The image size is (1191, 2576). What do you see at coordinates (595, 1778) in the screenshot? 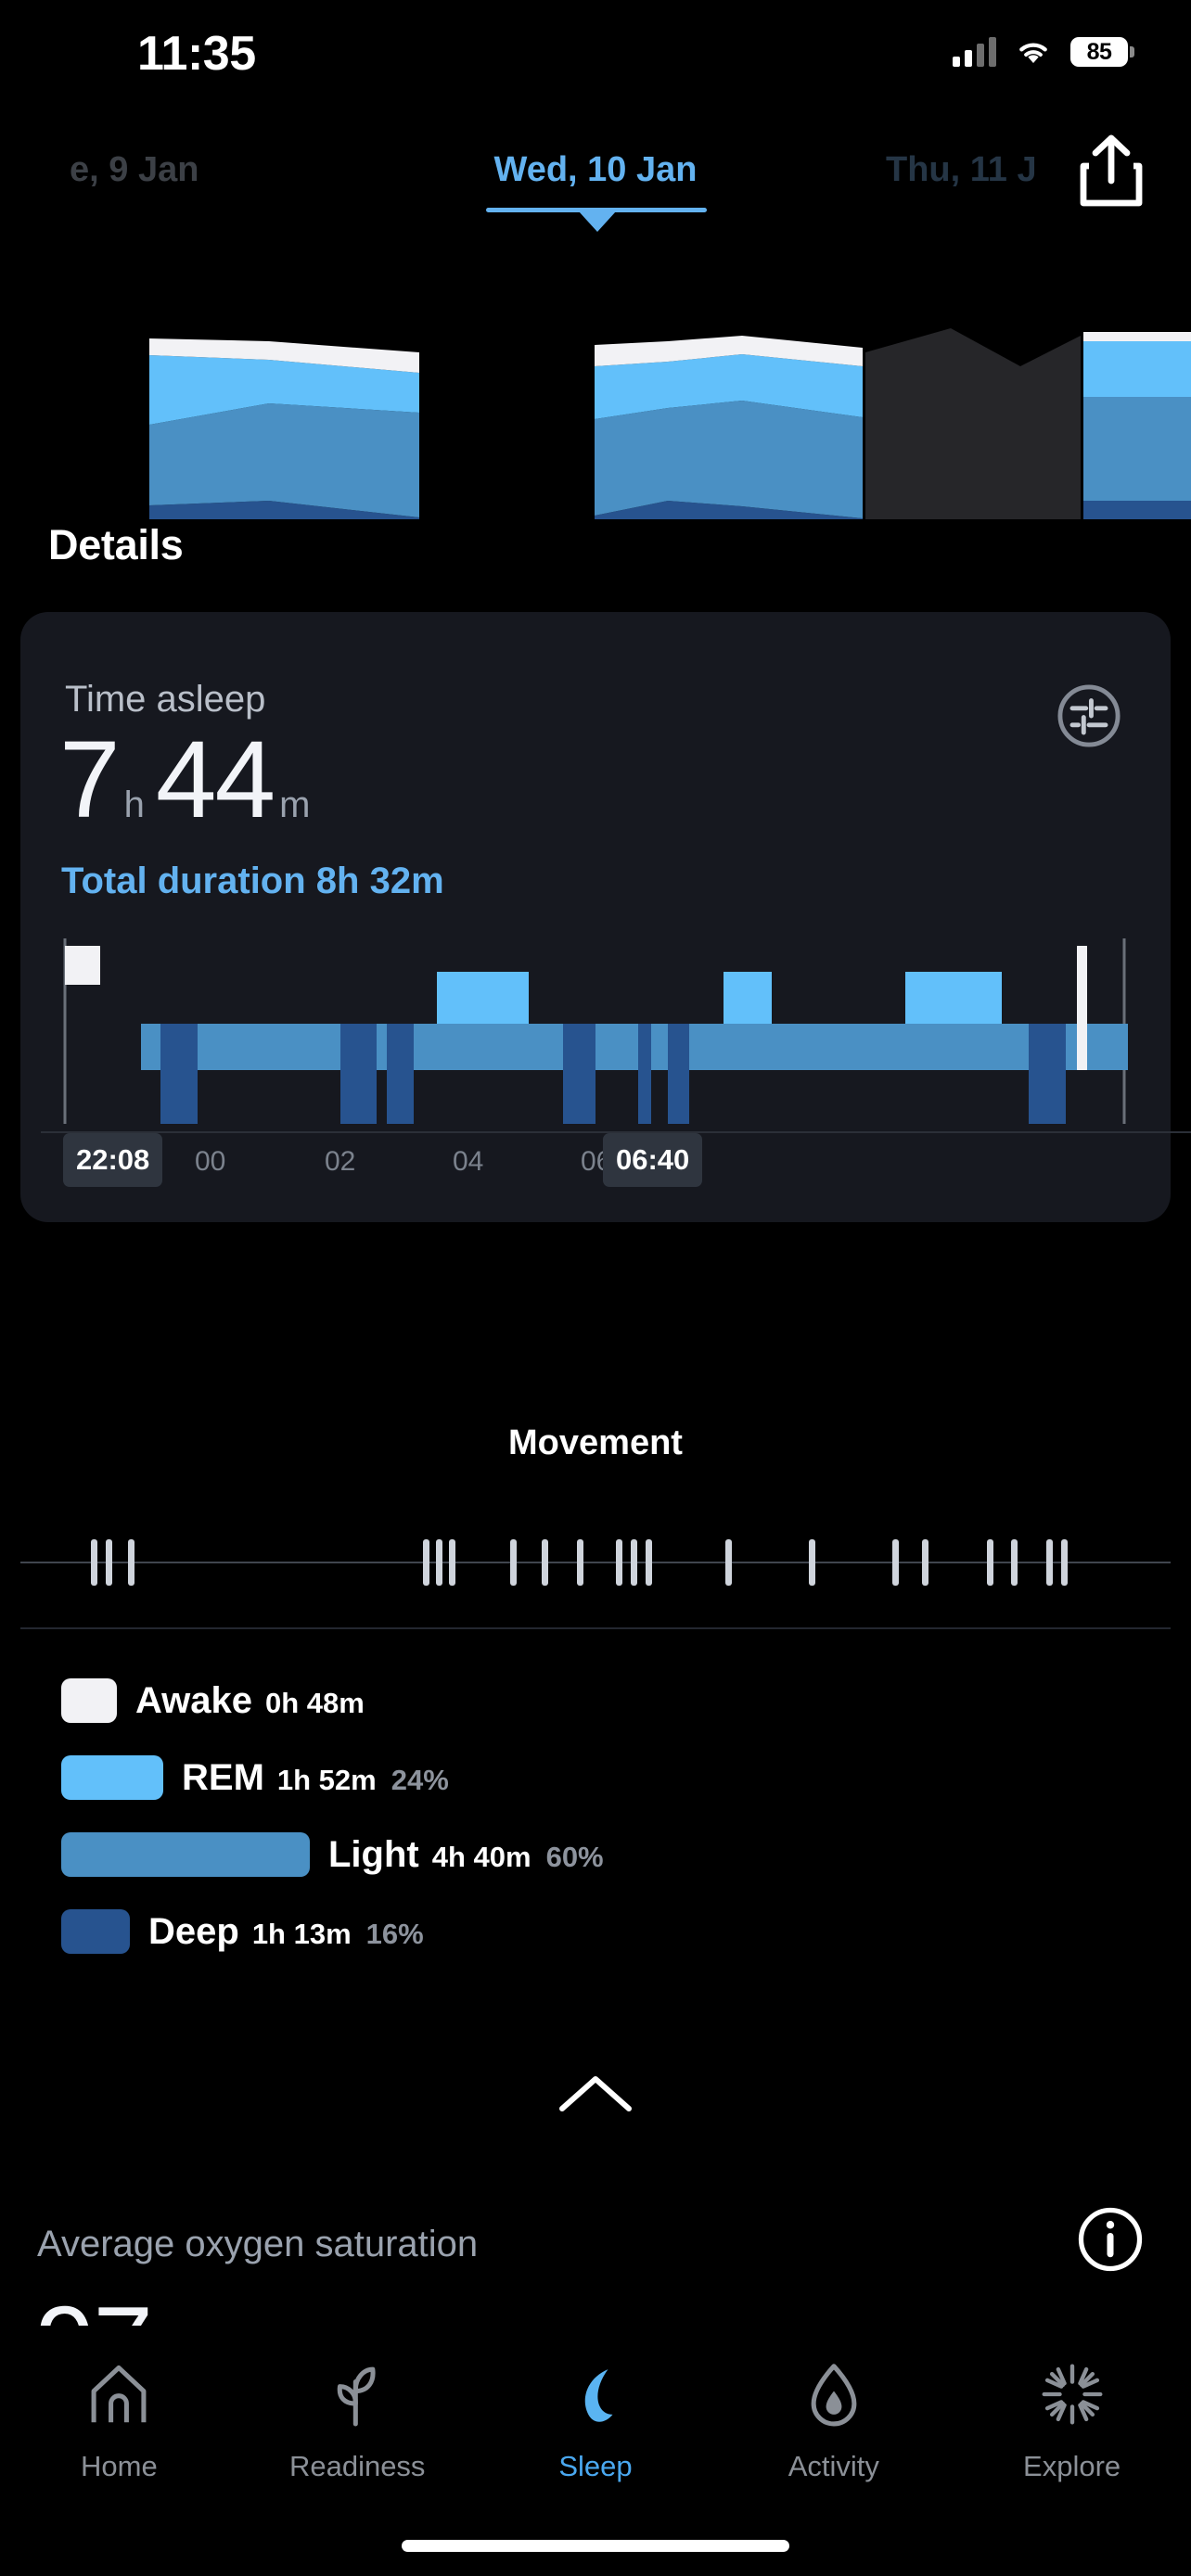
I see `legend-row-rem: REM 1h 52m 24%` at bounding box center [595, 1778].